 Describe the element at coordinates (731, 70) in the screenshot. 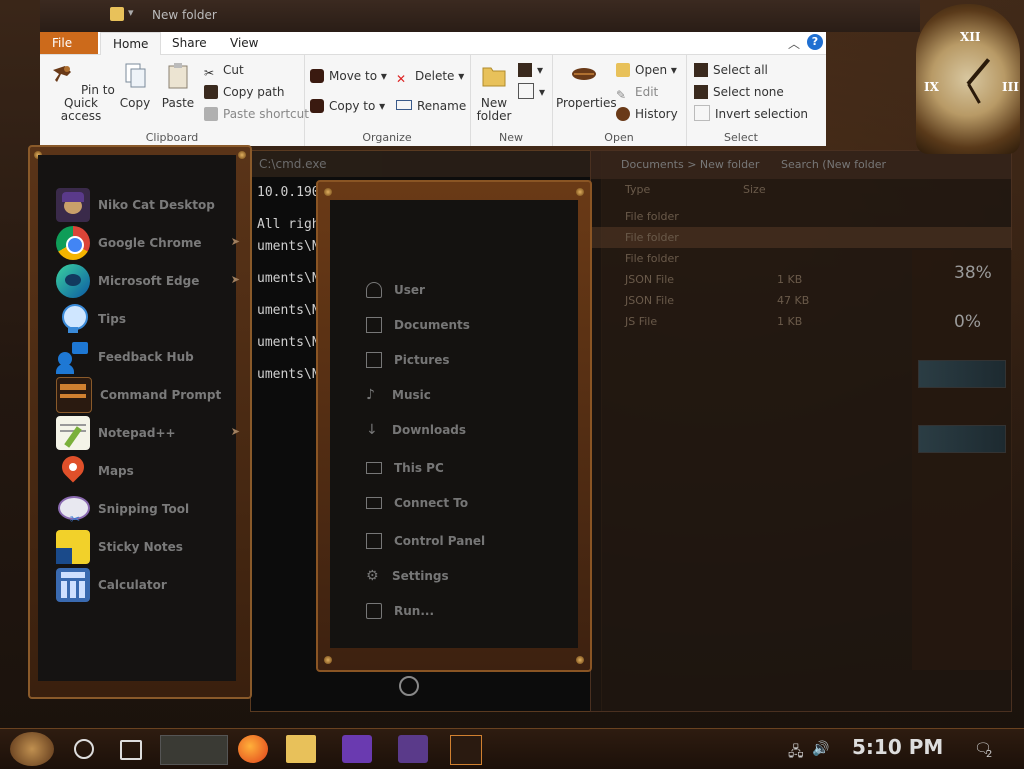

I see `select-all-button: Select all` at that location.